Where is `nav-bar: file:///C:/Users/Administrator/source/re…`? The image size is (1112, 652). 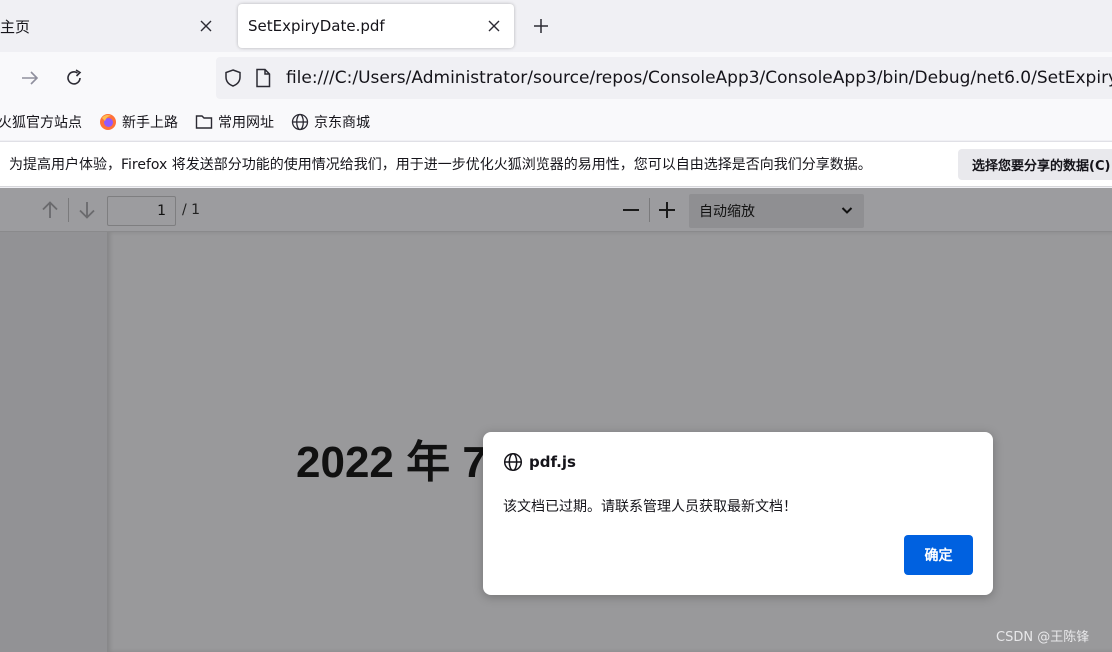
nav-bar: file:///C:/Users/Administrator/source/re… is located at coordinates (556, 78).